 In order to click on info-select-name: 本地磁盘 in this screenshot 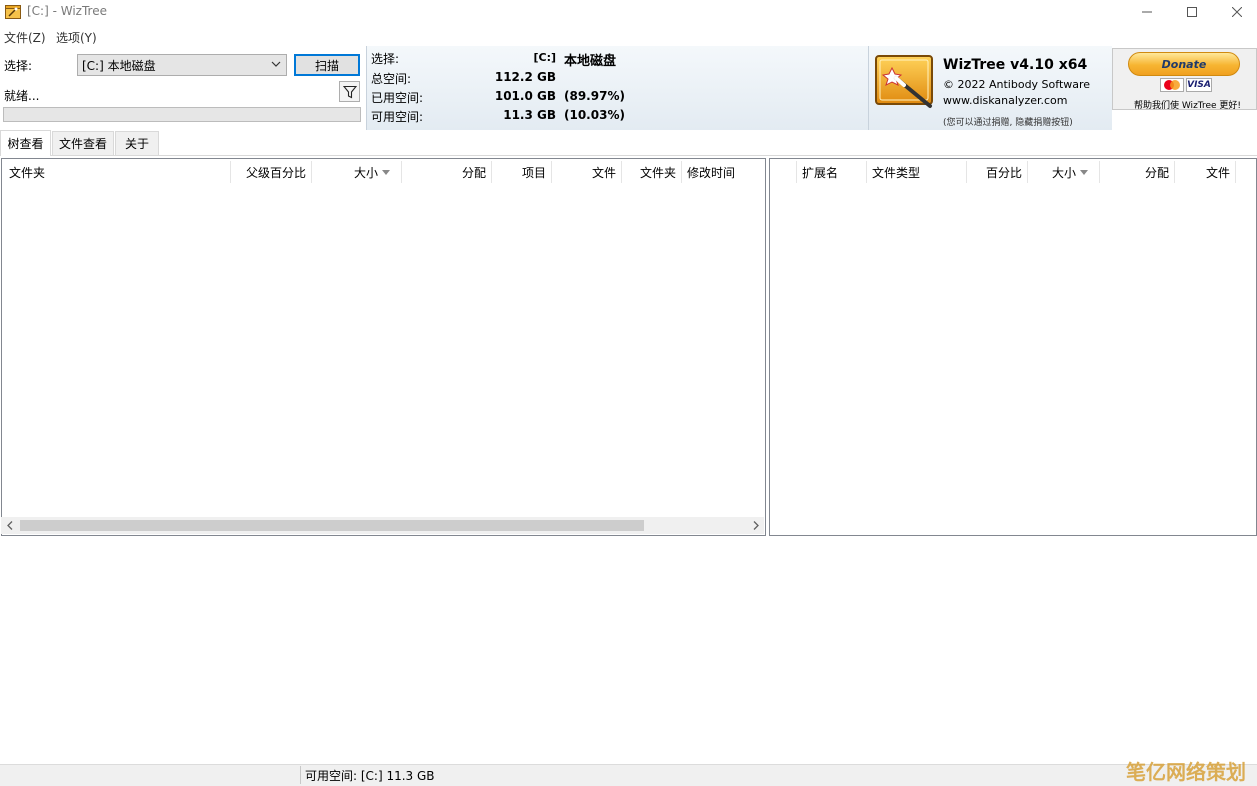, I will do `click(590, 61)`.